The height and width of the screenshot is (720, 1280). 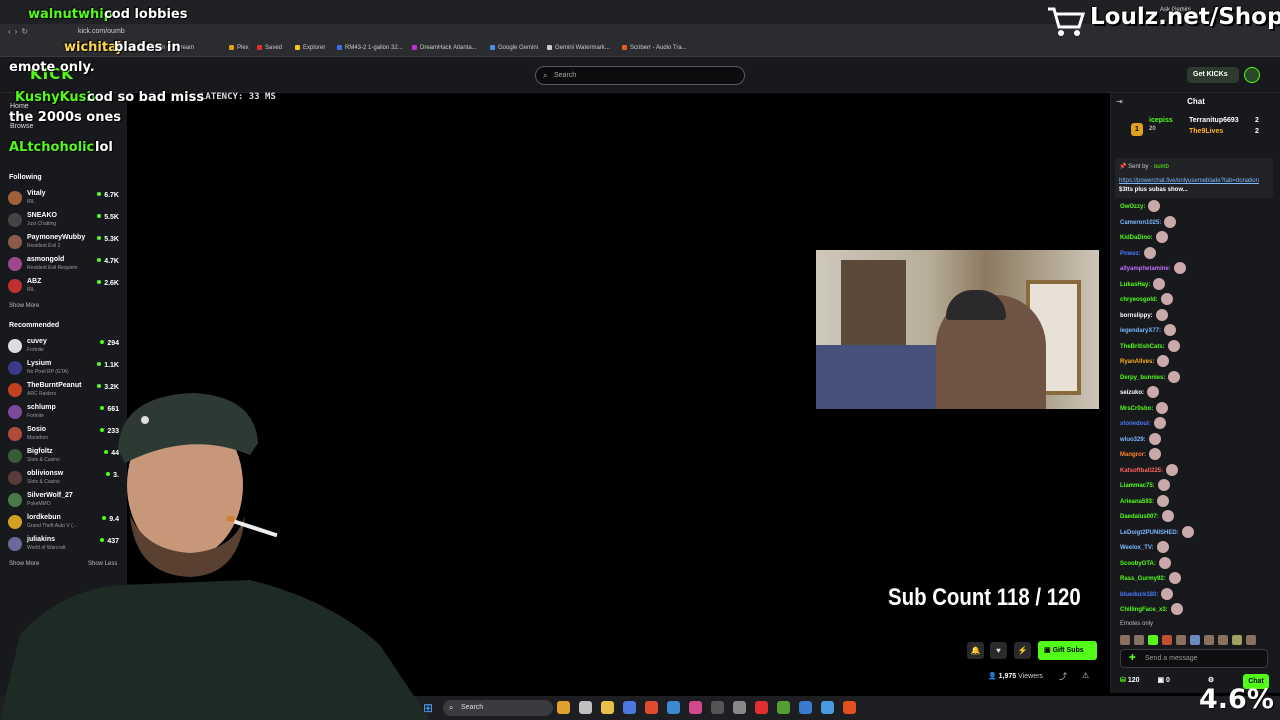 I want to click on search-input: ⌕ Search, so click(x=640, y=75).